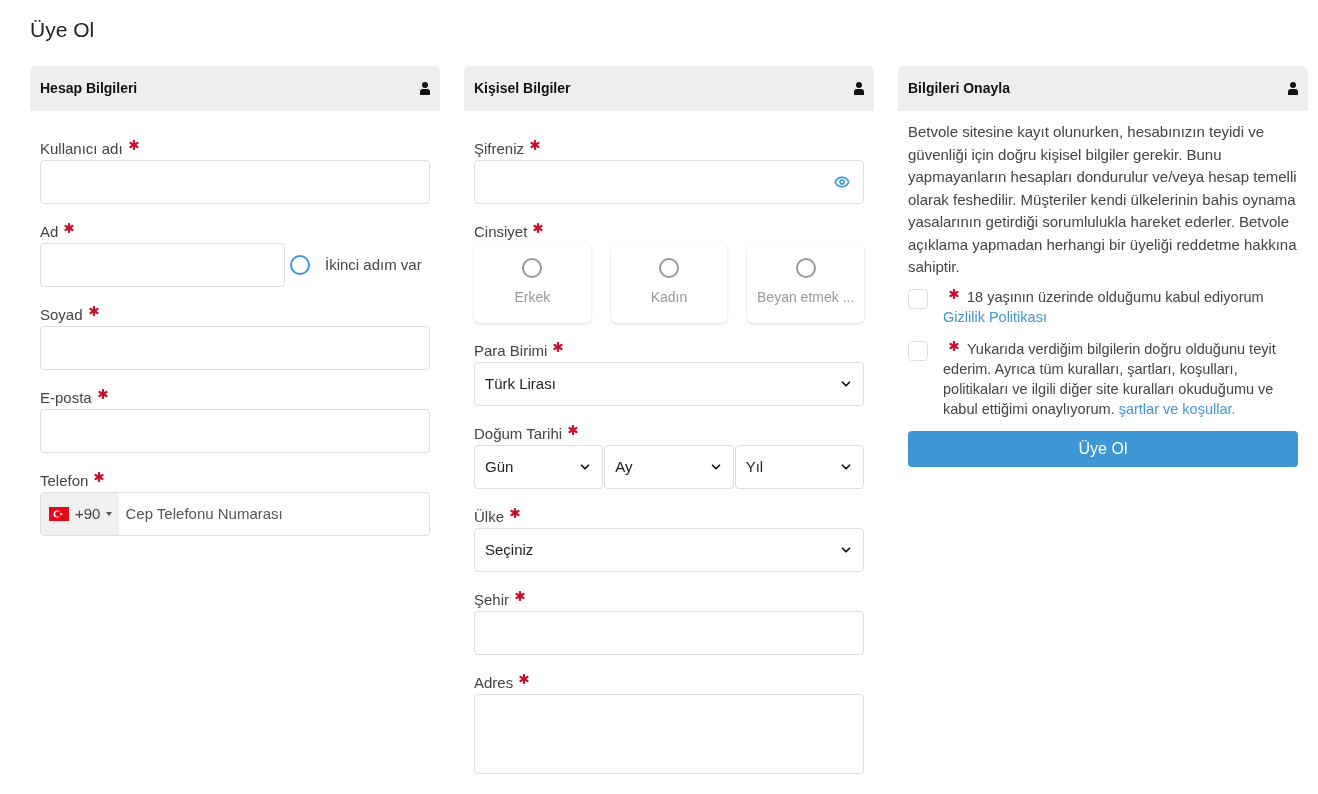 This screenshot has height=794, width=1318. Describe the element at coordinates (511, 351) in the screenshot. I see `field-label: Para Birimi` at that location.